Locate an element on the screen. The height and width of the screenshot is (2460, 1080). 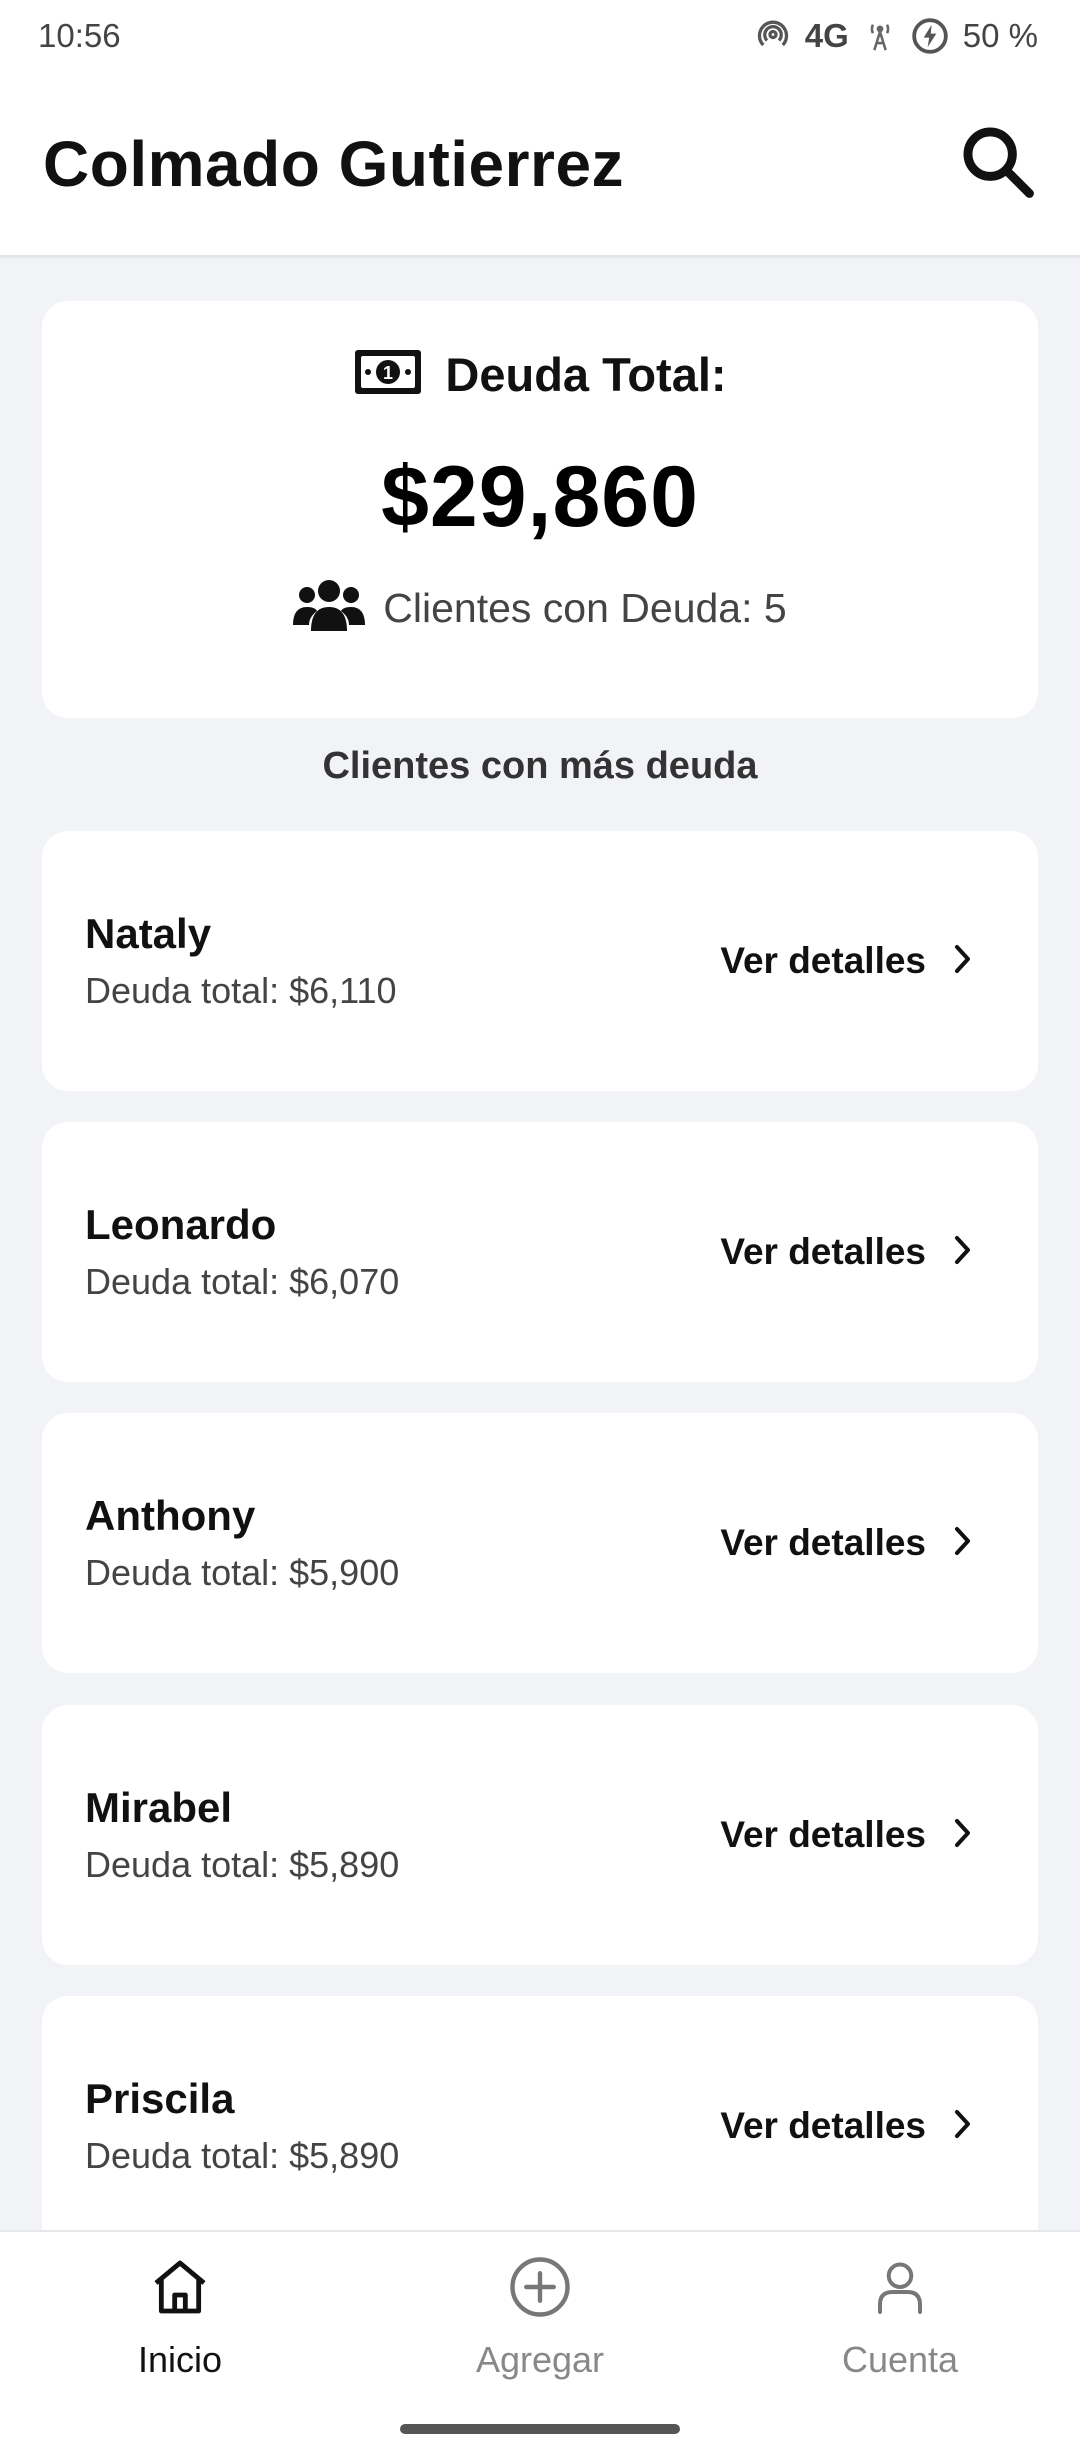
search-icon is located at coordinates (997, 163).